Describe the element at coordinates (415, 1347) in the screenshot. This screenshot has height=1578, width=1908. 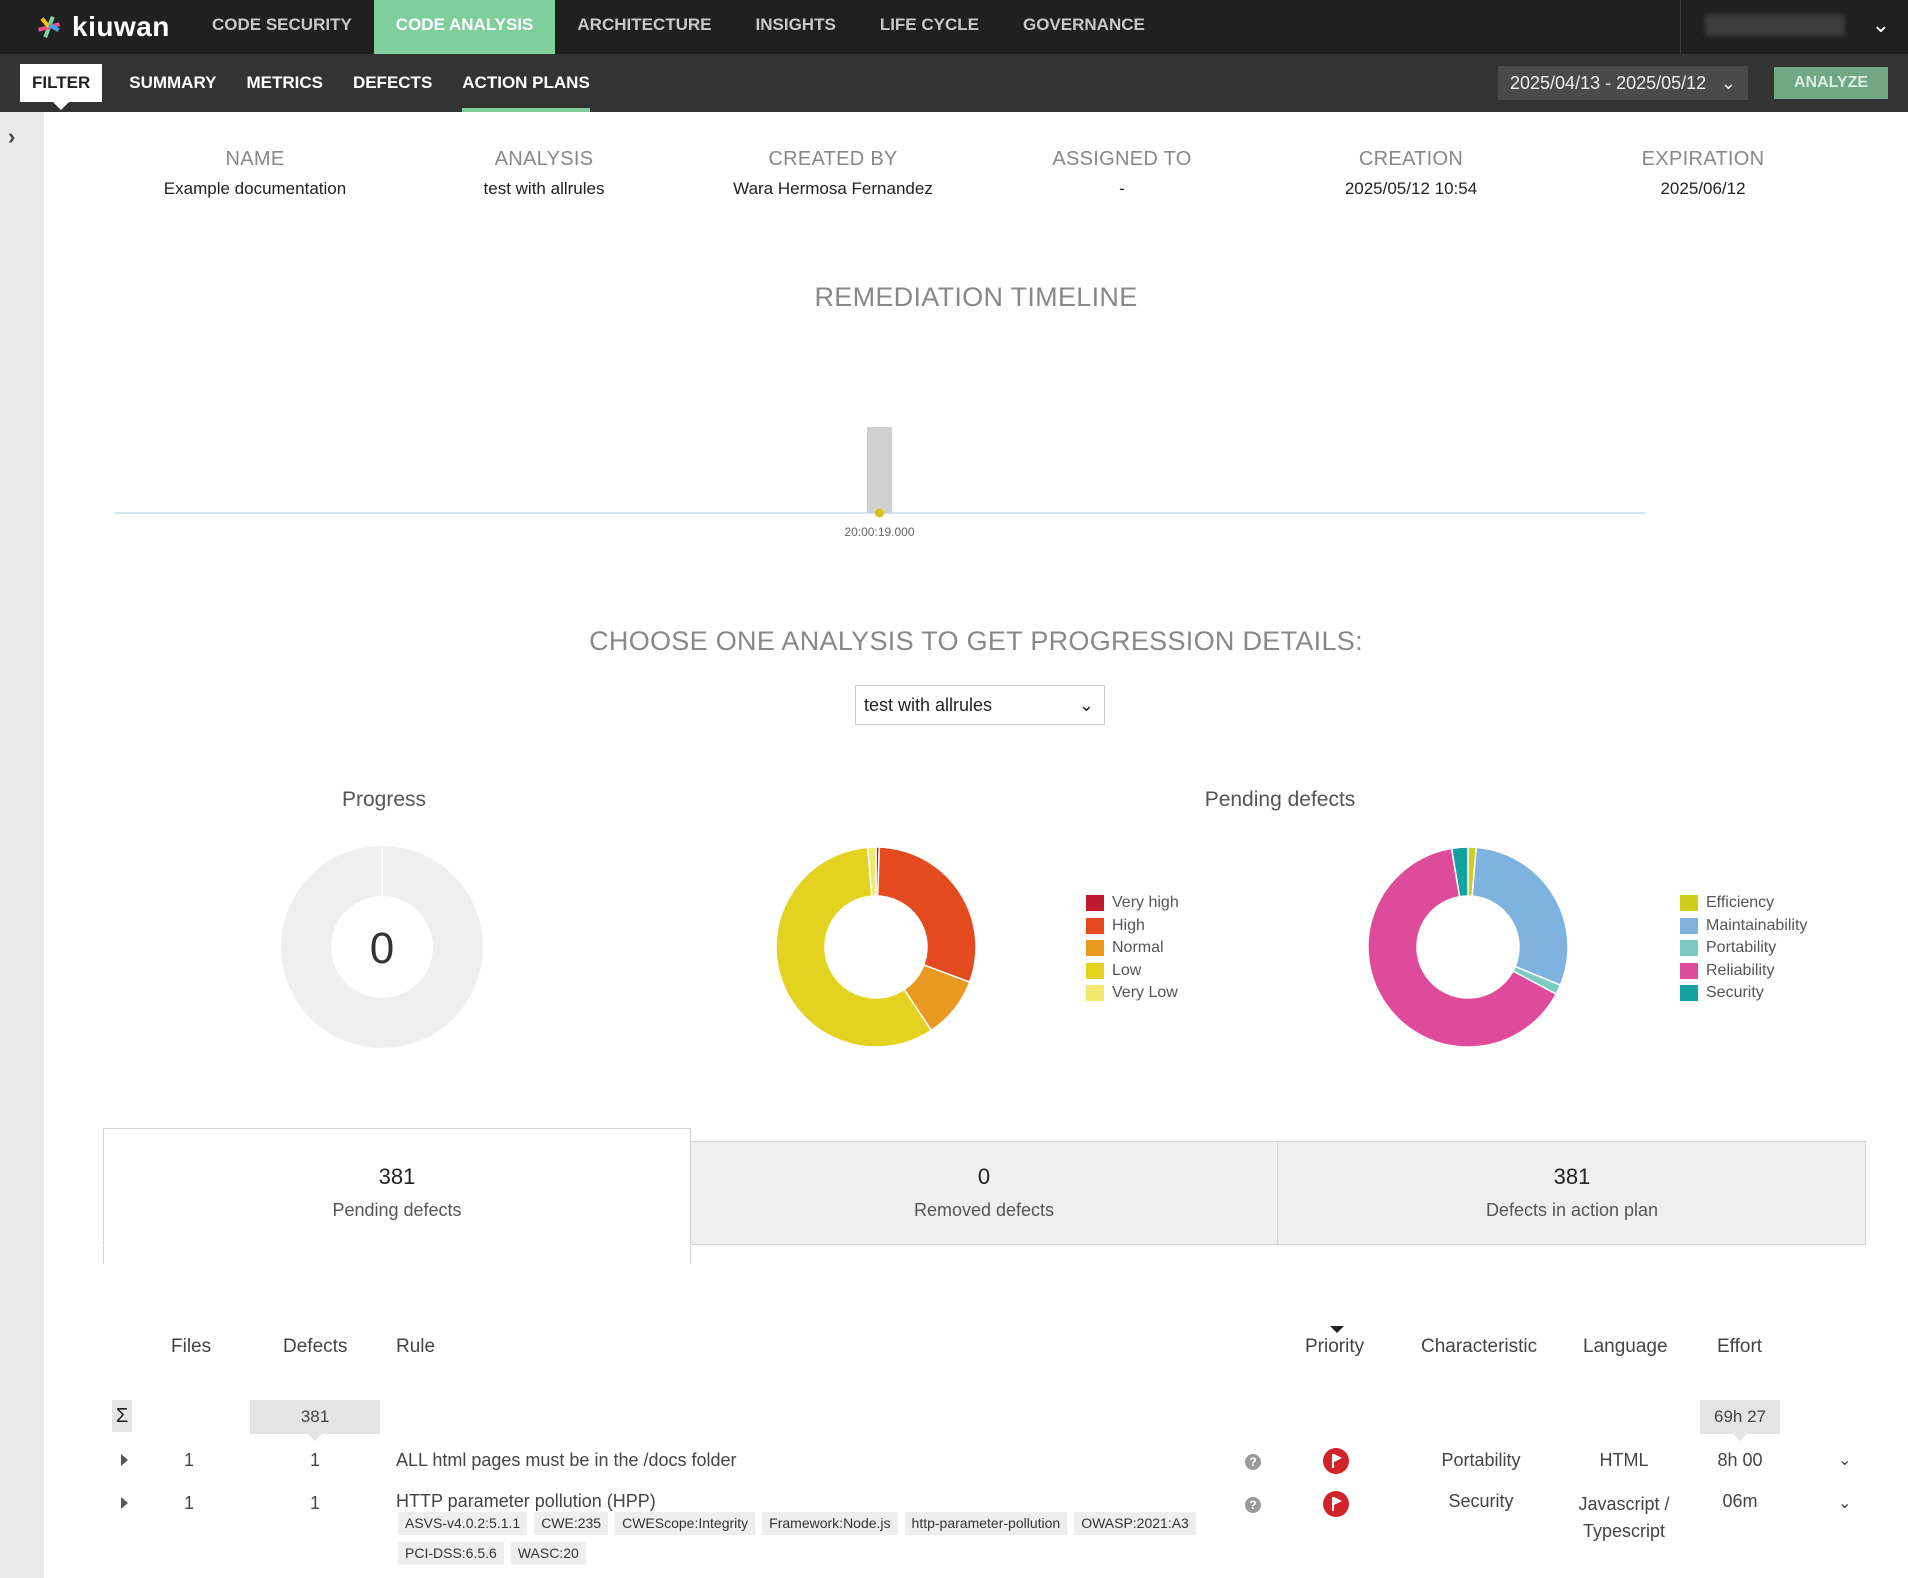
I see `column-header-rule: Rule` at that location.